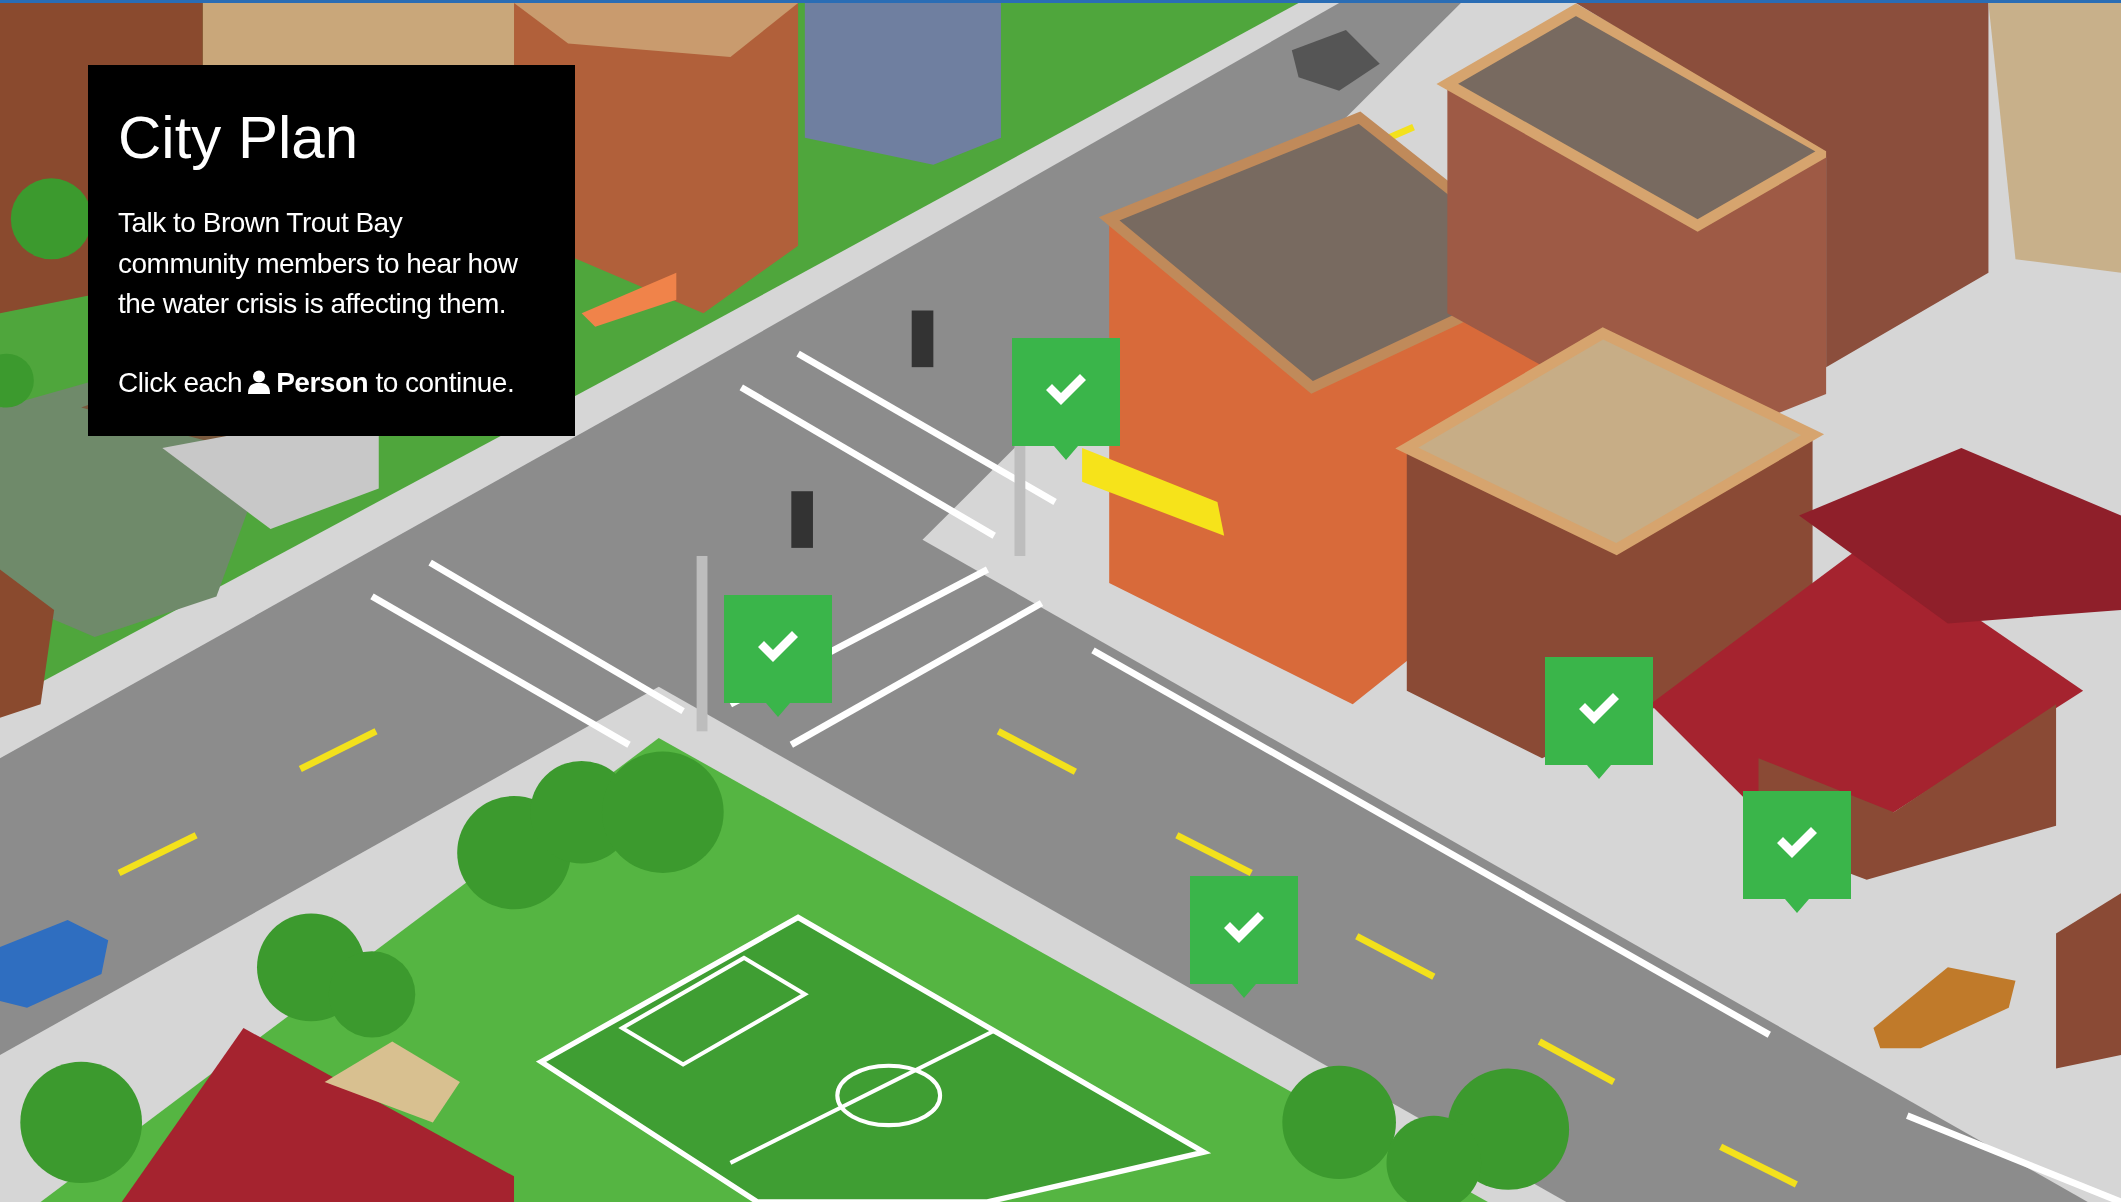 This screenshot has width=2121, height=1202. I want to click on instruction-text: Click each, so click(180, 382).